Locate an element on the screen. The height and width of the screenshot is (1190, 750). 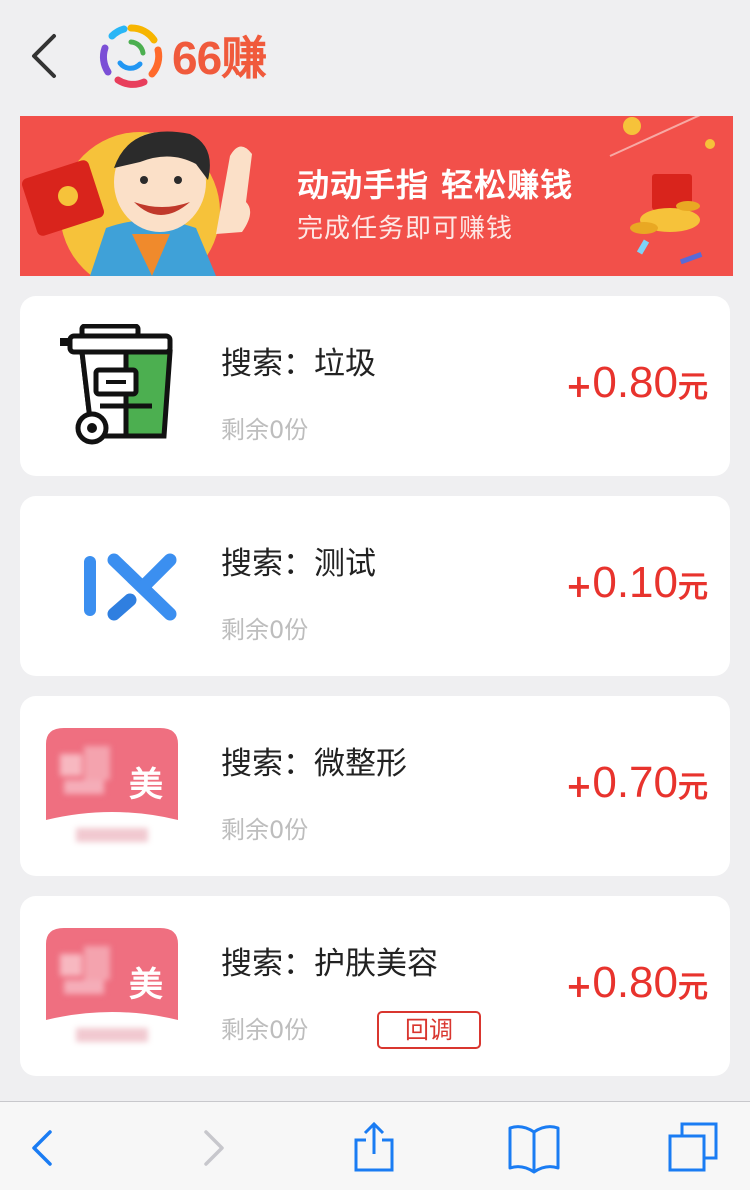
browser-toolbar is located at coordinates (375, 1145).